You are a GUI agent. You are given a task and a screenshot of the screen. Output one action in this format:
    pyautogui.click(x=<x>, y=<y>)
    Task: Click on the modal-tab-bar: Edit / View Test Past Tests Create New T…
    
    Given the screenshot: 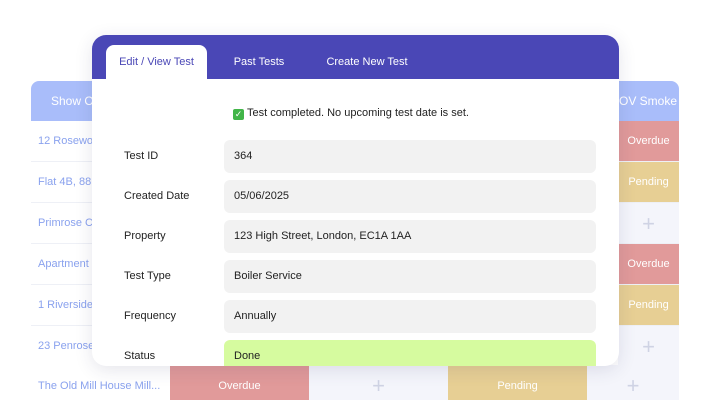 What is the action you would take?
    pyautogui.click(x=355, y=57)
    